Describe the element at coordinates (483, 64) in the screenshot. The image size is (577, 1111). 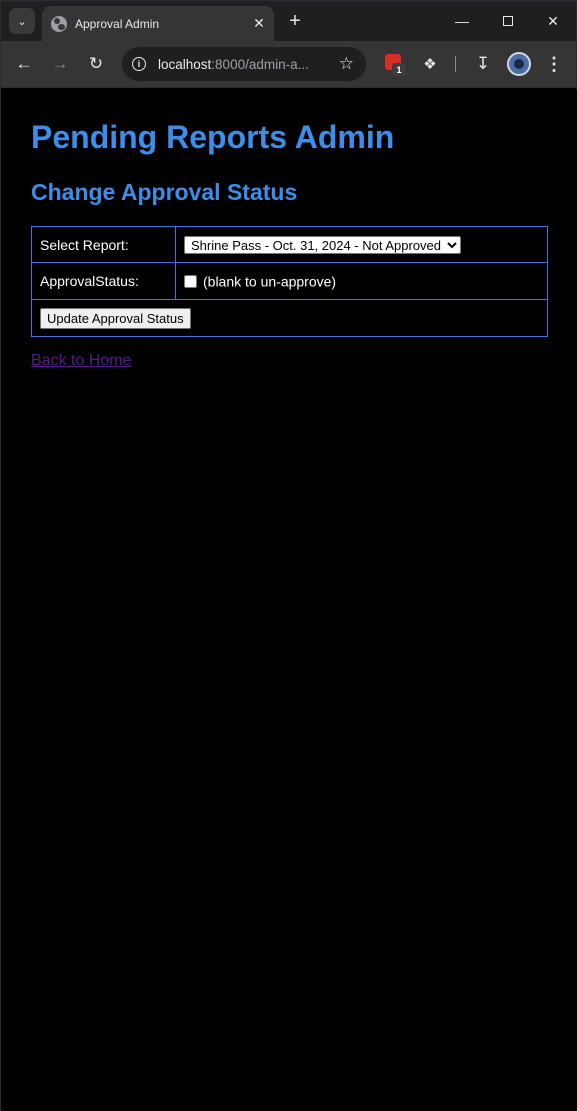
I see `download-icon: ↧` at that location.